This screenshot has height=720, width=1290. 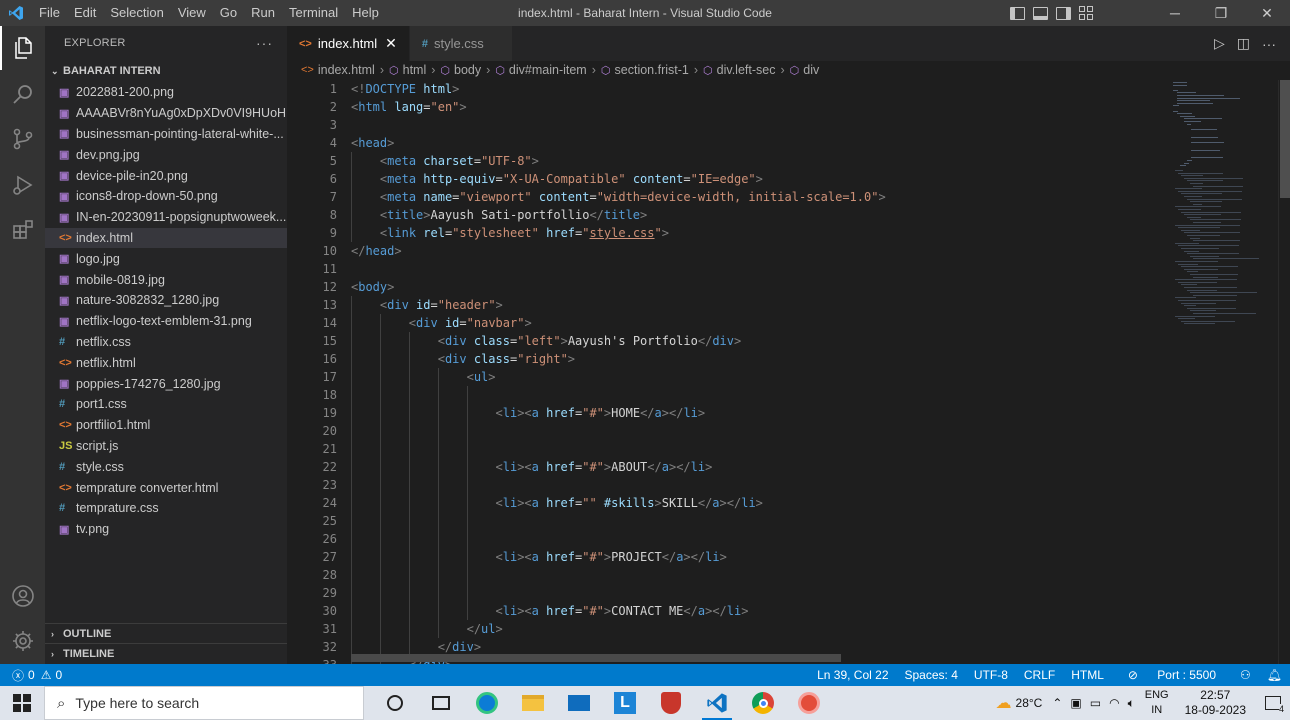 I want to click on wifi-icon: ◠, so click(x=1114, y=703).